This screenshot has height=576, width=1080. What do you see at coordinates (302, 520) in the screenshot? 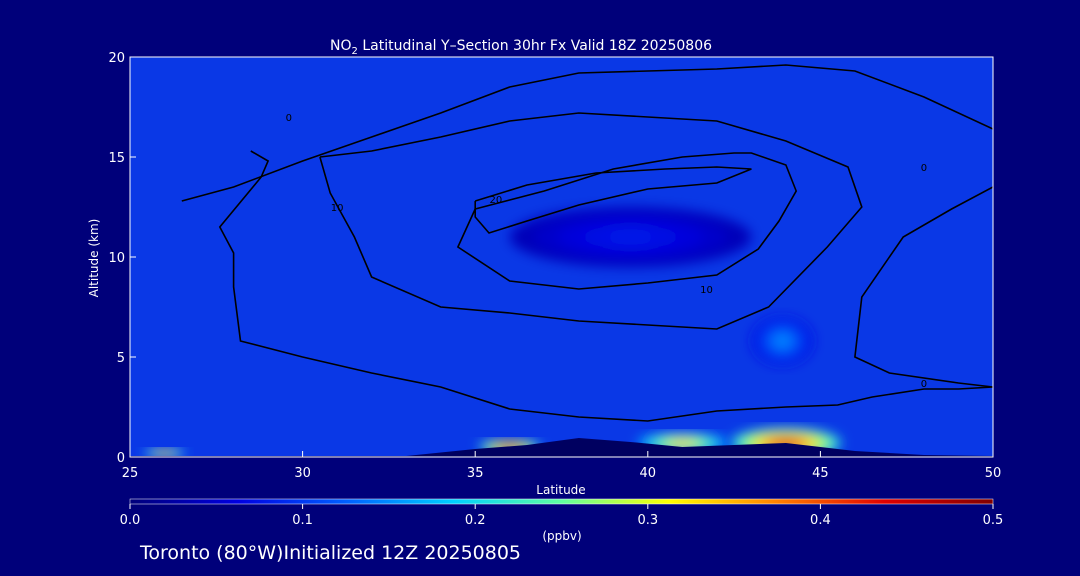
I see `colorbar-tick-label: 0.1` at bounding box center [302, 520].